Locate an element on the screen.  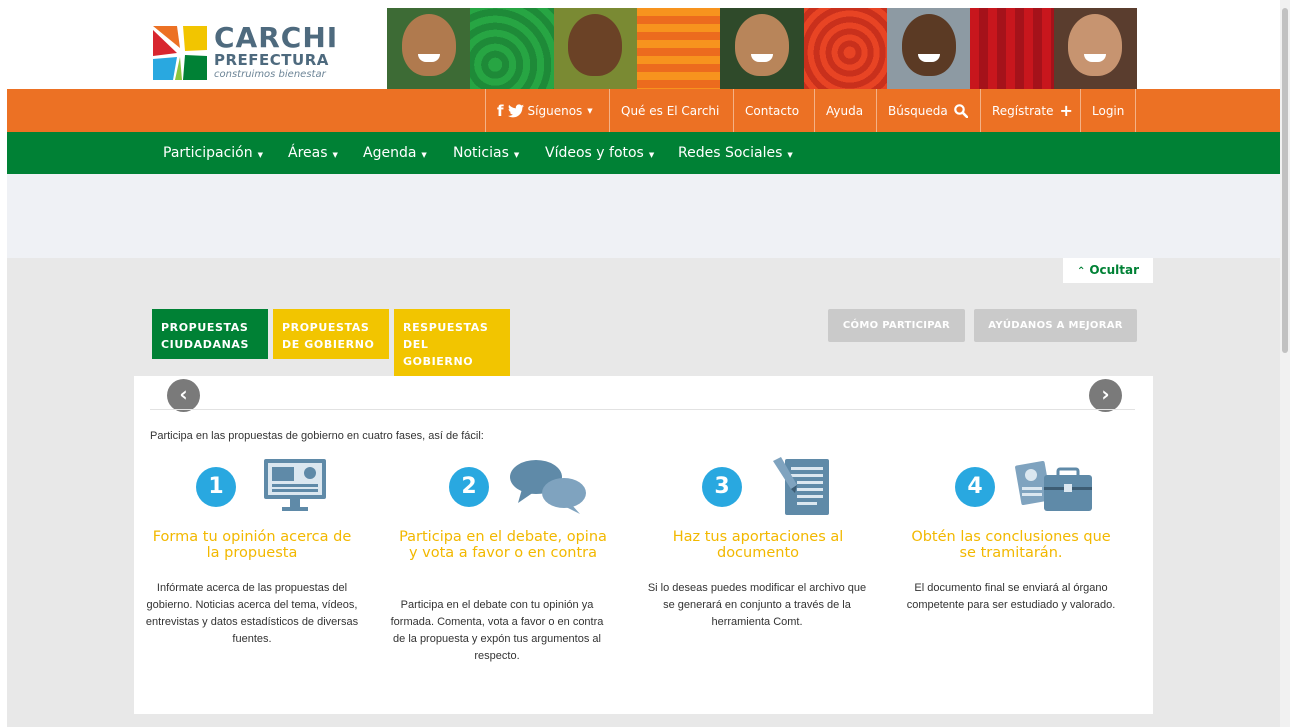
social-follow-menu: f Síguenos ▼ is located at coordinates (544, 110).